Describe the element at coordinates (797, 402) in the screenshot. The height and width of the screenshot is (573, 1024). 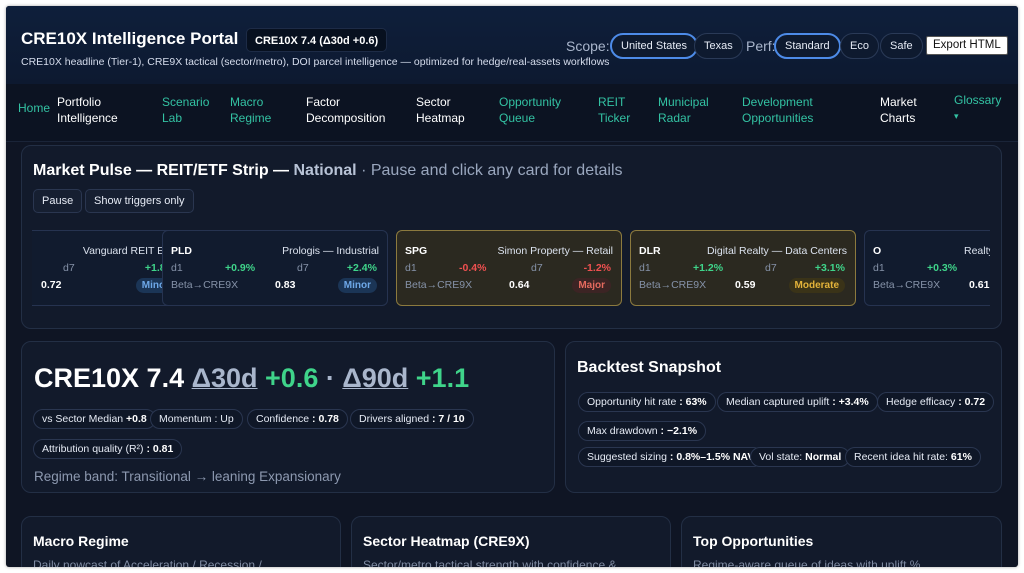
I see `metric-chip: Median captured uplift : +3.4%` at that location.